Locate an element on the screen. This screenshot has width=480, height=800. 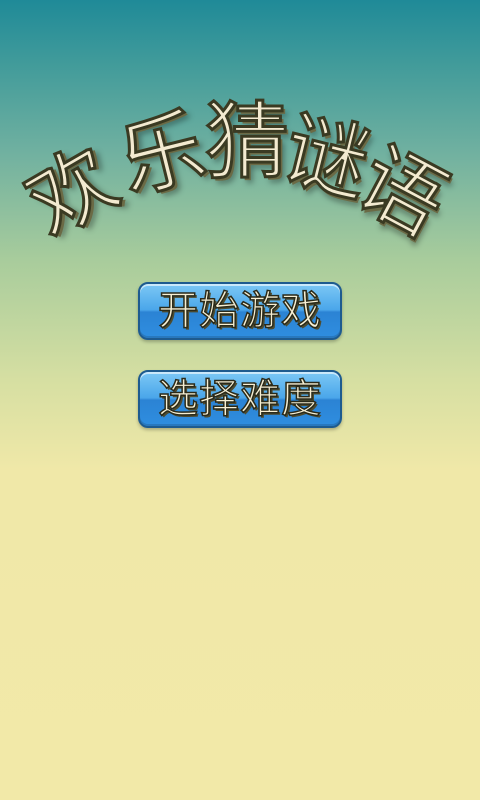
select-difficulty-label: 选择难度 is located at coordinates (239, 399).